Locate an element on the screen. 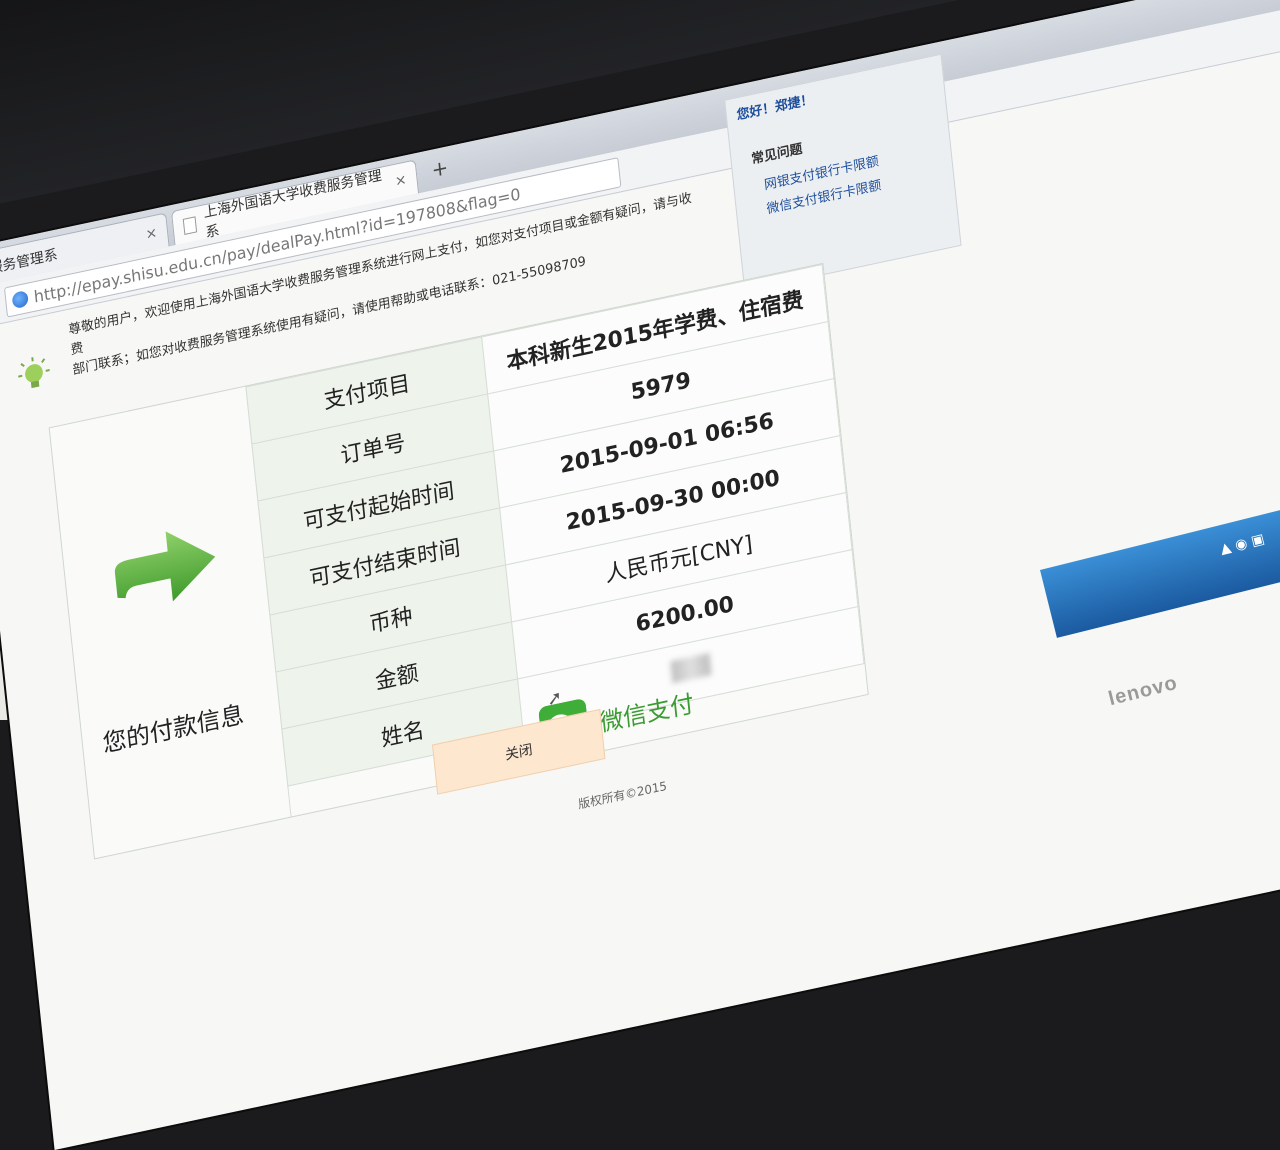 The height and width of the screenshot is (1150, 1280). new-tab-button: + is located at coordinates (439, 168).